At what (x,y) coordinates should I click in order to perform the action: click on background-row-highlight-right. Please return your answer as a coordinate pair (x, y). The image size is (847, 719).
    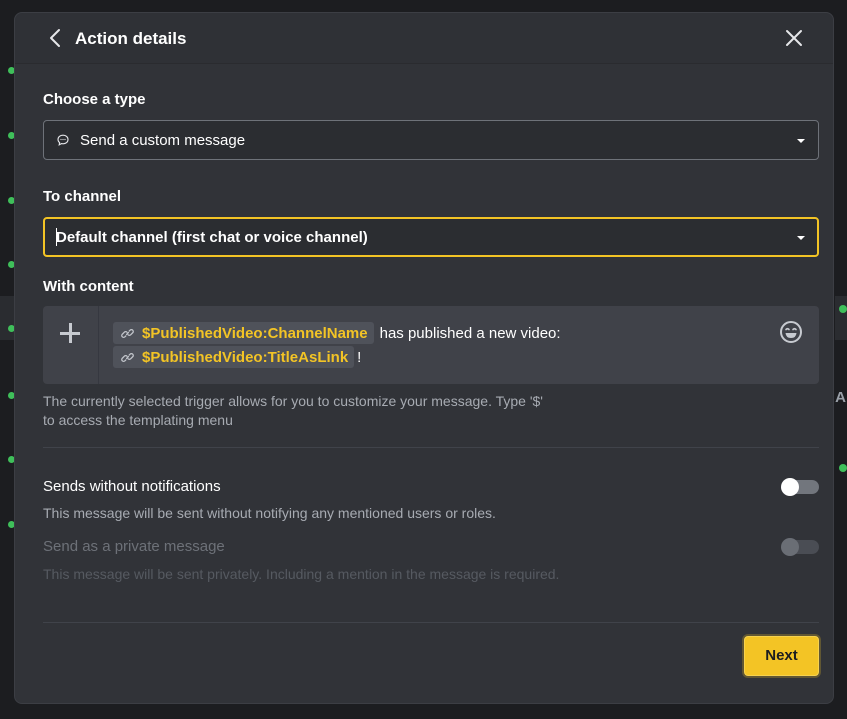
    Looking at the image, I should click on (841, 318).